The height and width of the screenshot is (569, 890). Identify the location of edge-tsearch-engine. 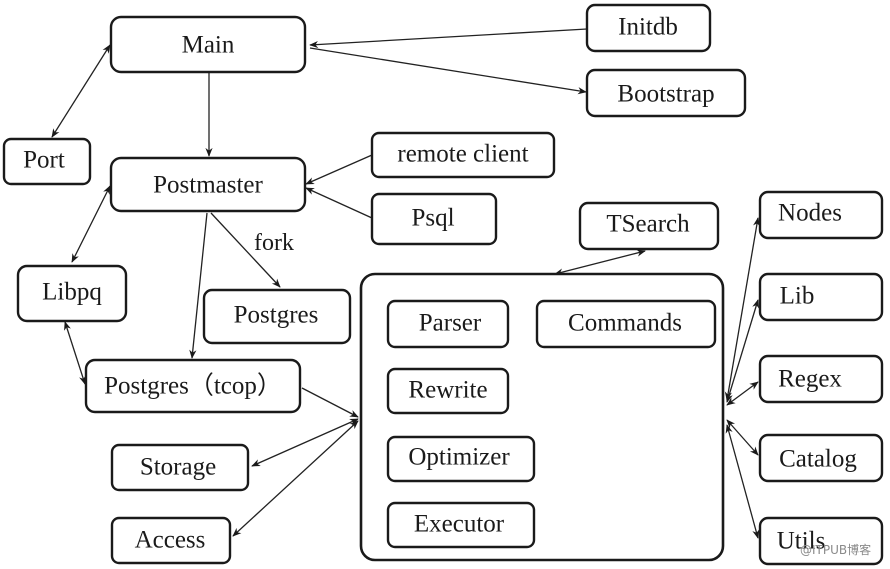
(600, 262).